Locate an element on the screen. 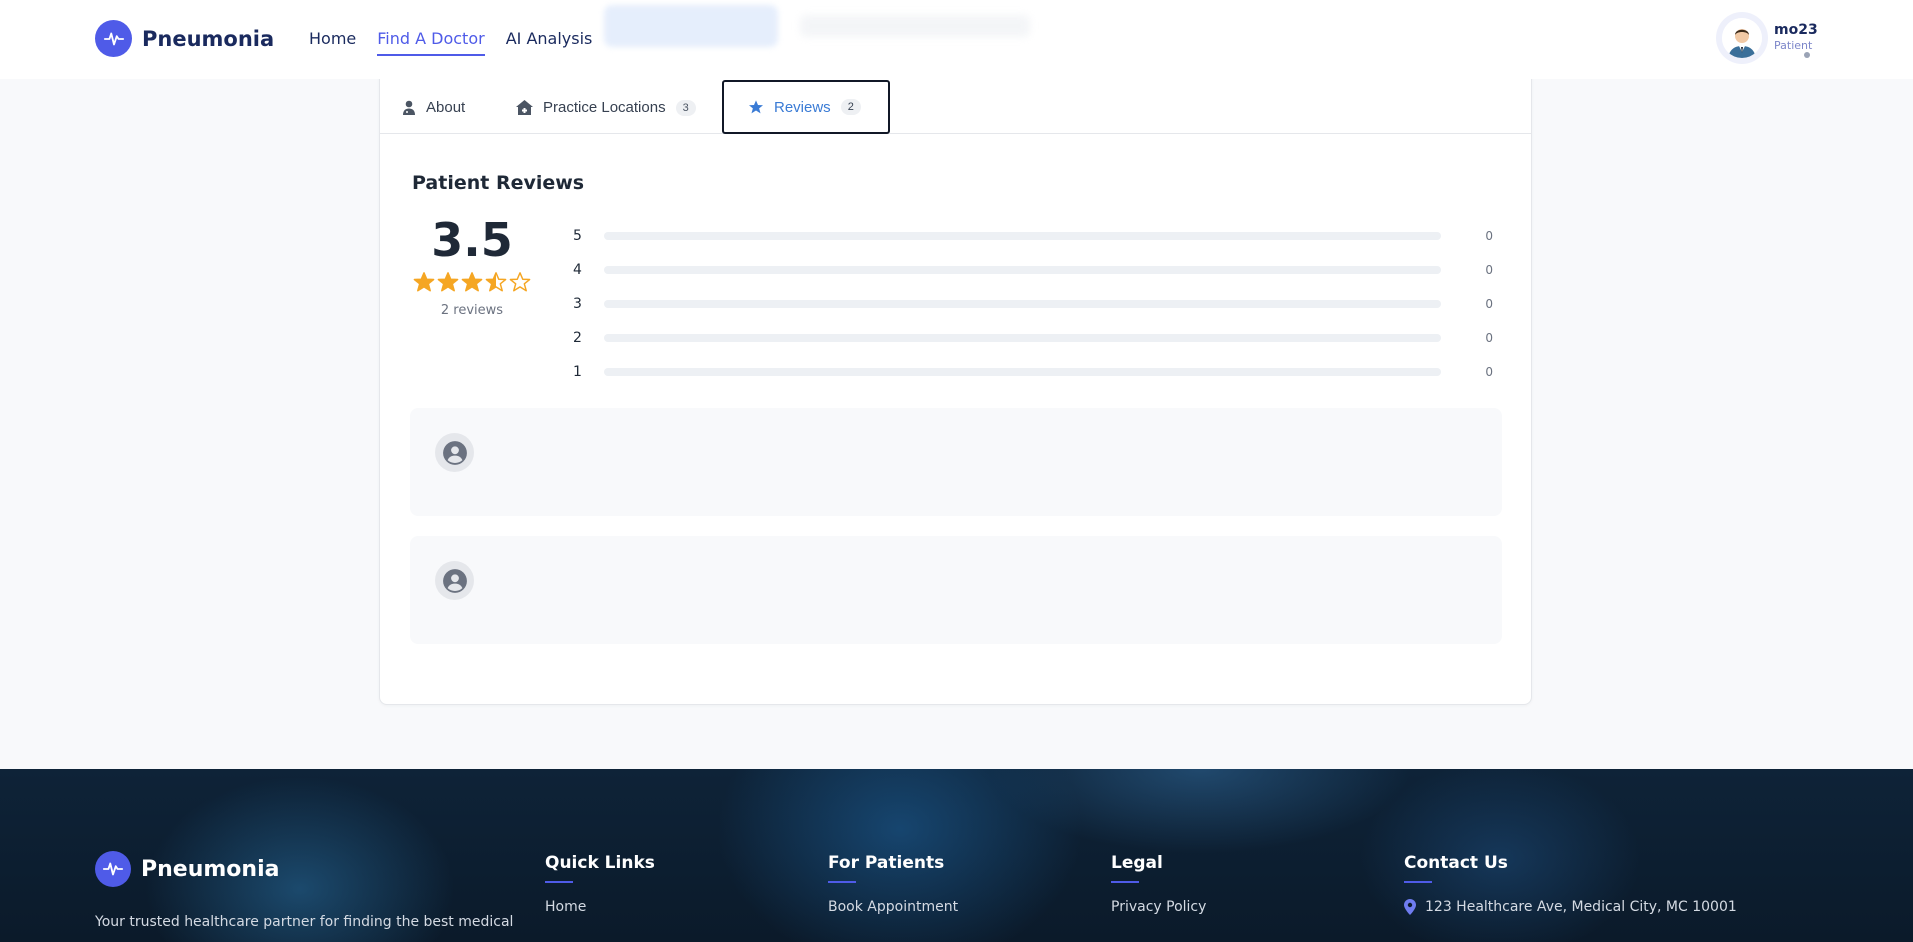 This screenshot has width=1913, height=942. distribution-row-3: 3 0 is located at coordinates (1033, 304).